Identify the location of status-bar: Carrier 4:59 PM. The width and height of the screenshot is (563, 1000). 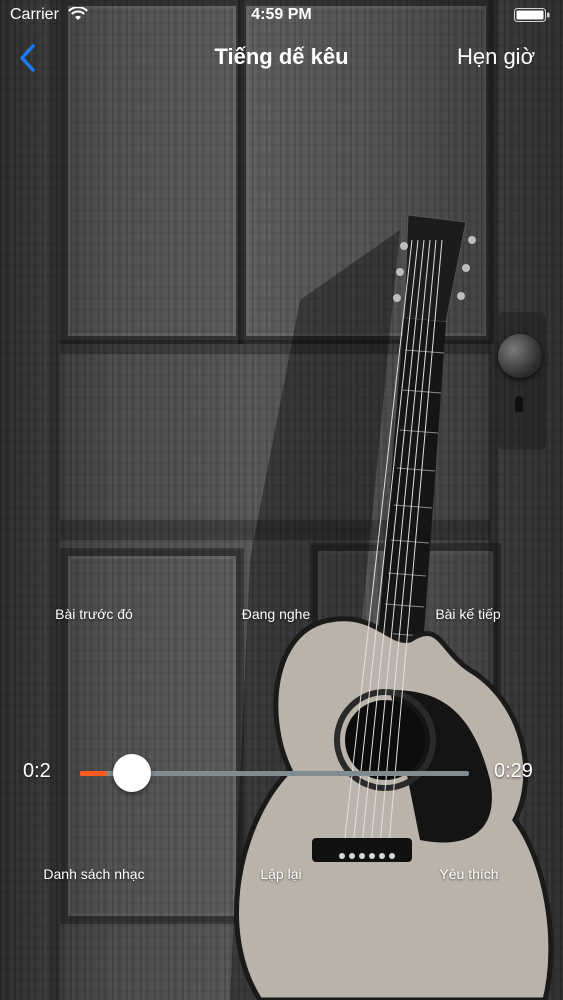
(281, 15).